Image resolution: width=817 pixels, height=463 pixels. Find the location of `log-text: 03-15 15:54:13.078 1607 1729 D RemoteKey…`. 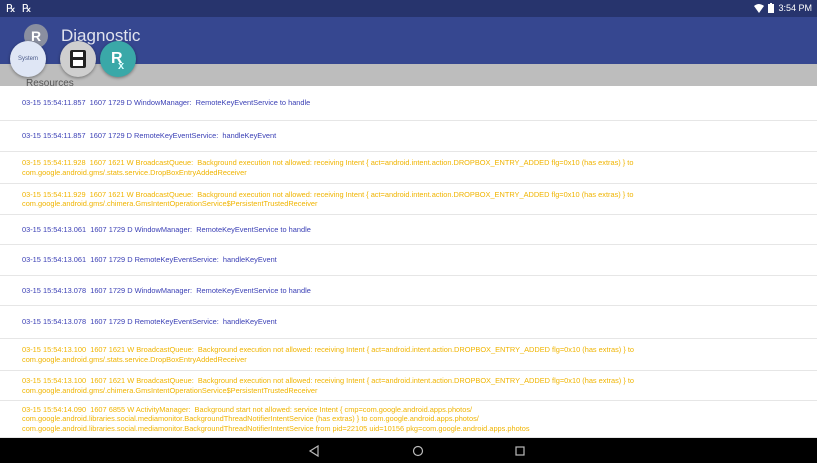

log-text: 03-15 15:54:13.078 1607 1729 D RemoteKey… is located at coordinates (149, 322).